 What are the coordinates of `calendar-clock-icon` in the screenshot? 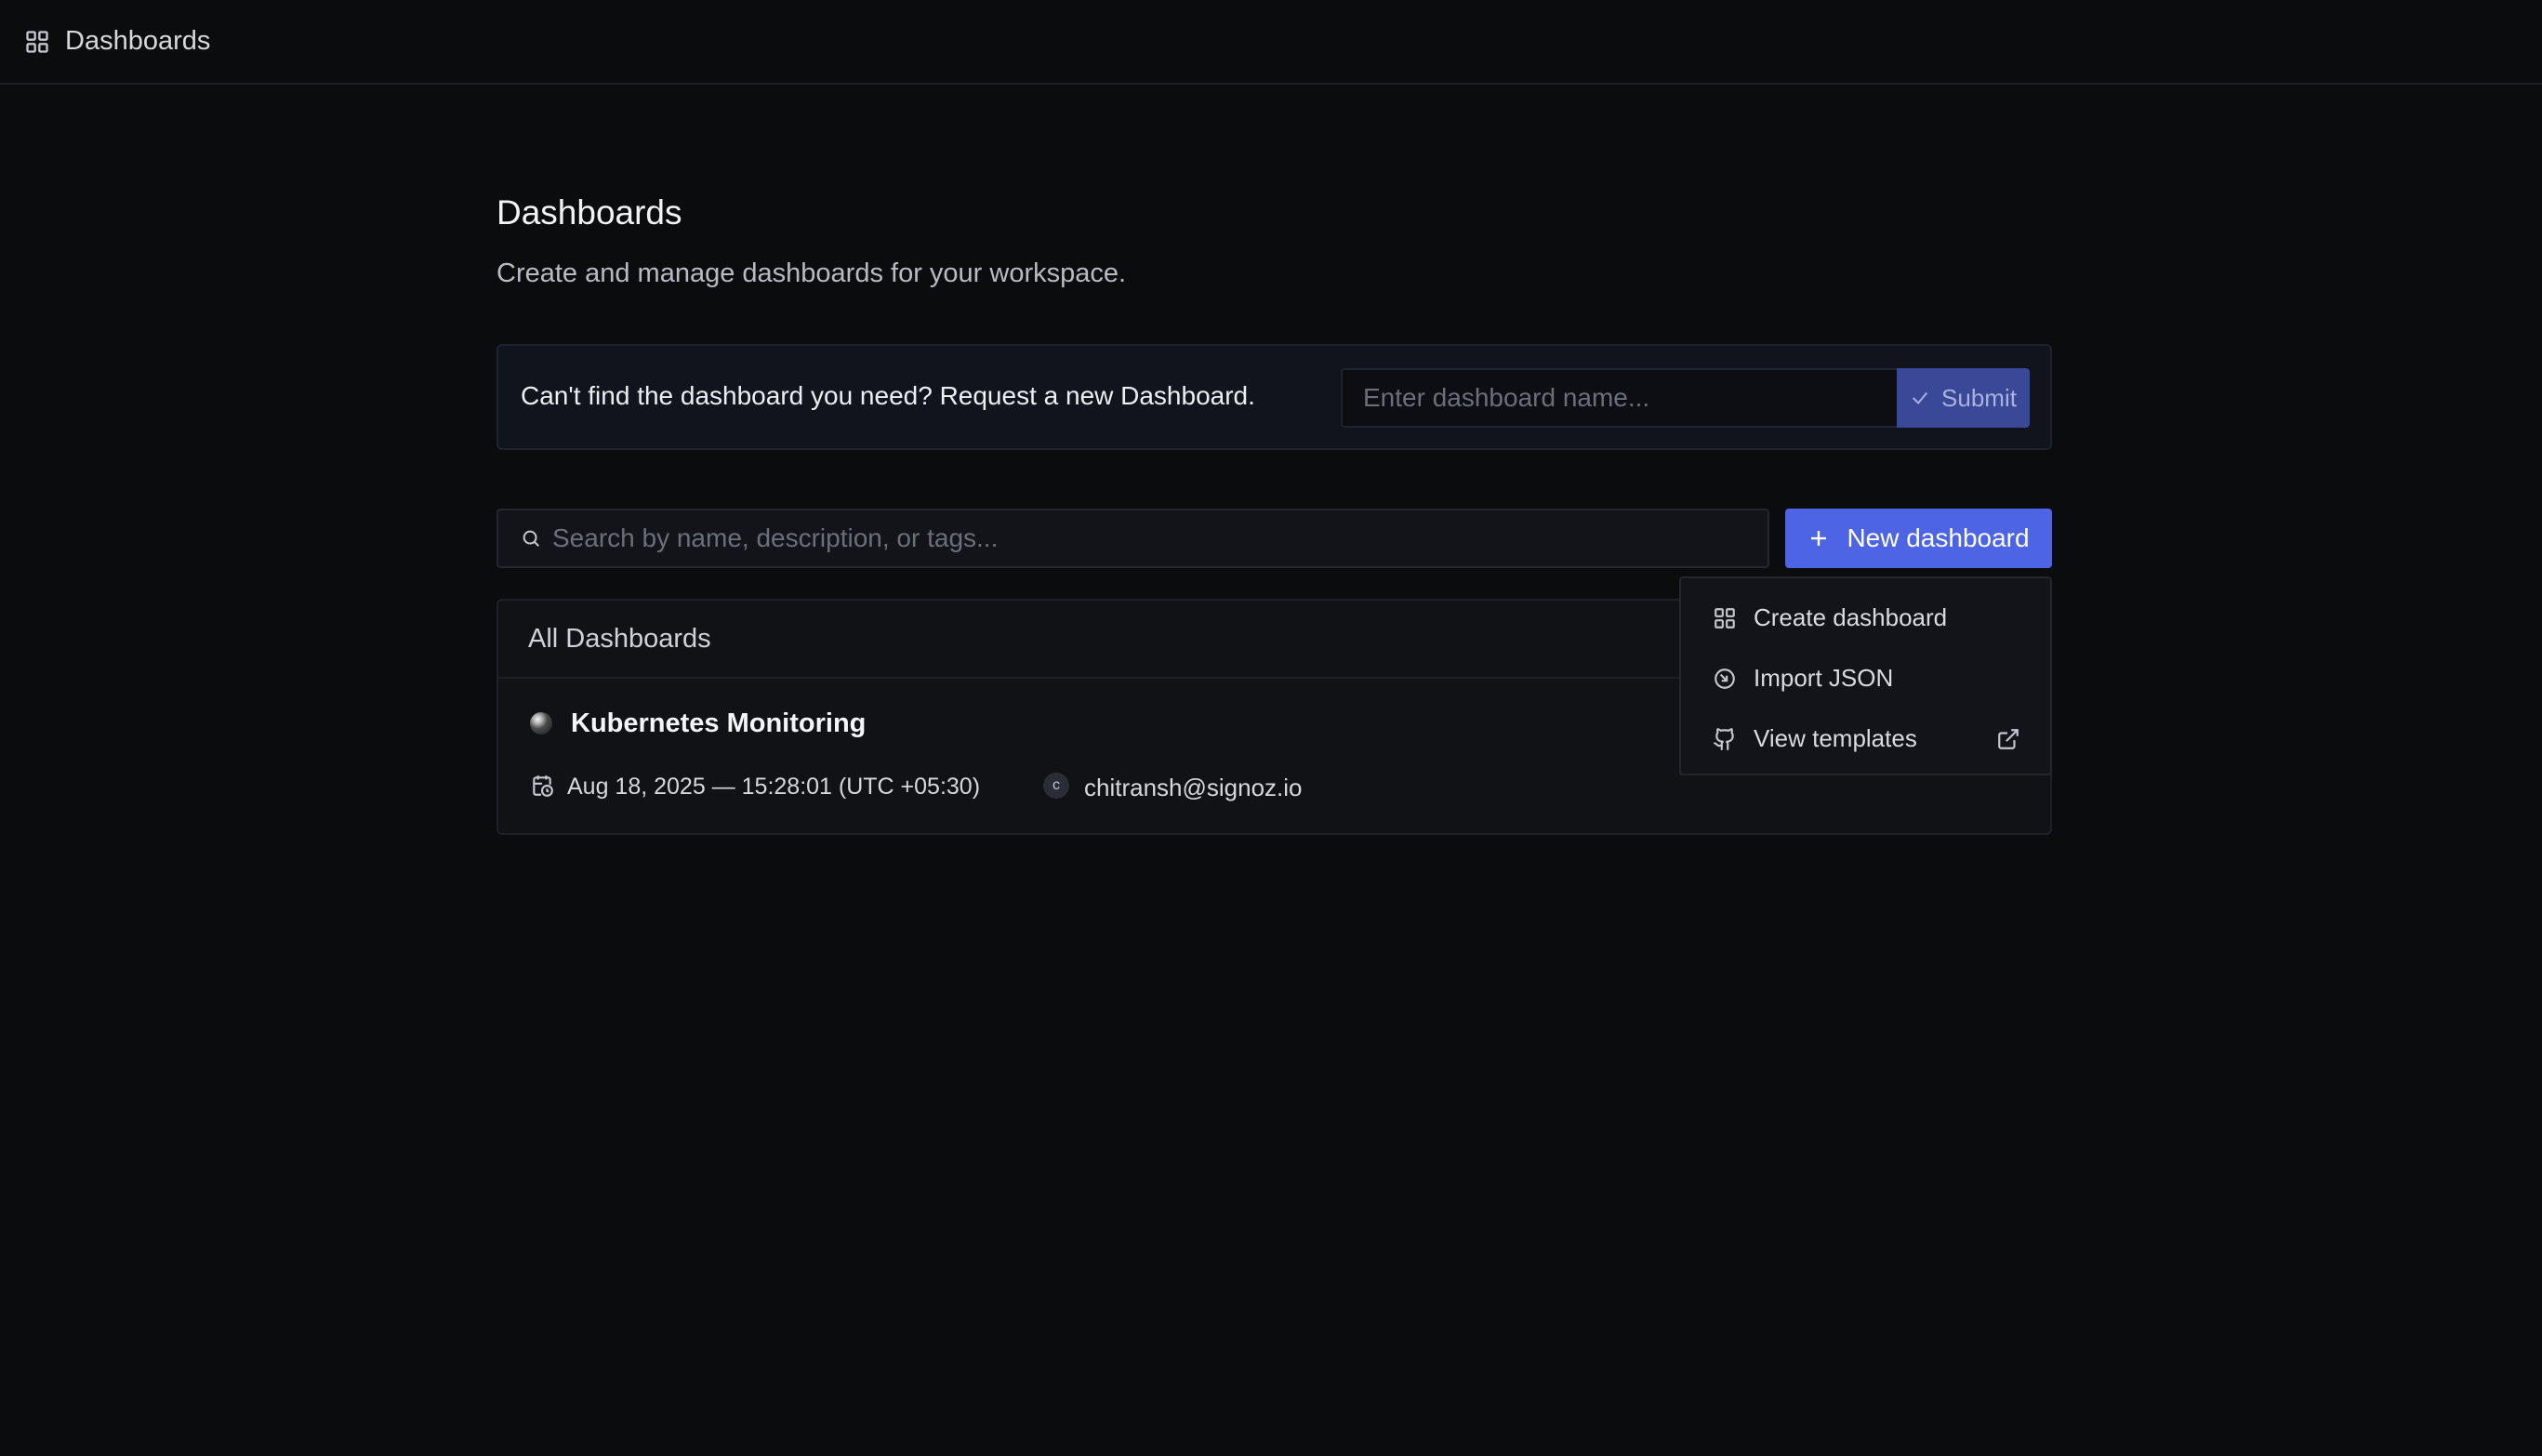 It's located at (543, 786).